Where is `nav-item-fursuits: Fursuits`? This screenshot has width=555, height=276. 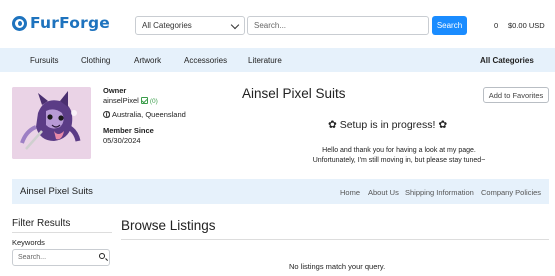 nav-item-fursuits: Fursuits is located at coordinates (44, 60).